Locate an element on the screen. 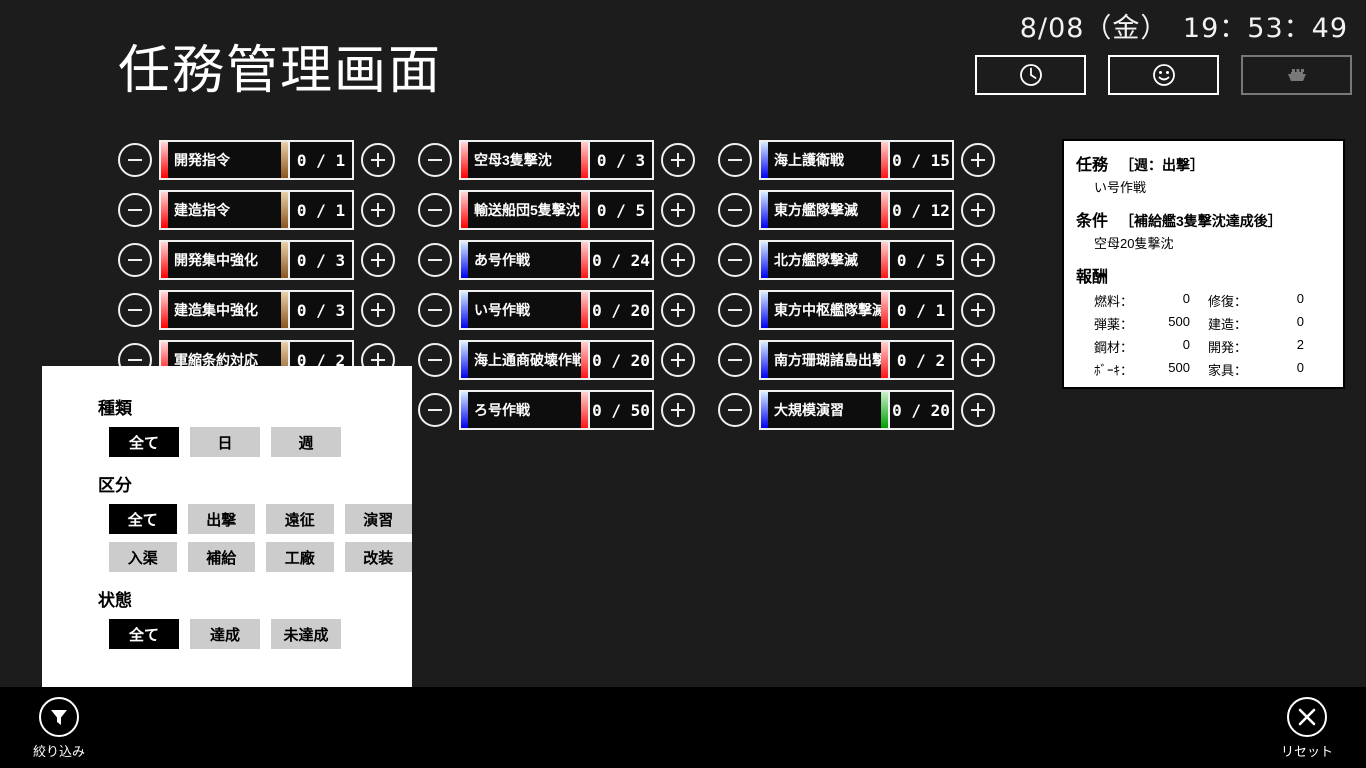 The image size is (1366, 768). task-row: 空母3隻撃沈 0 / 3 is located at coordinates (568, 160).